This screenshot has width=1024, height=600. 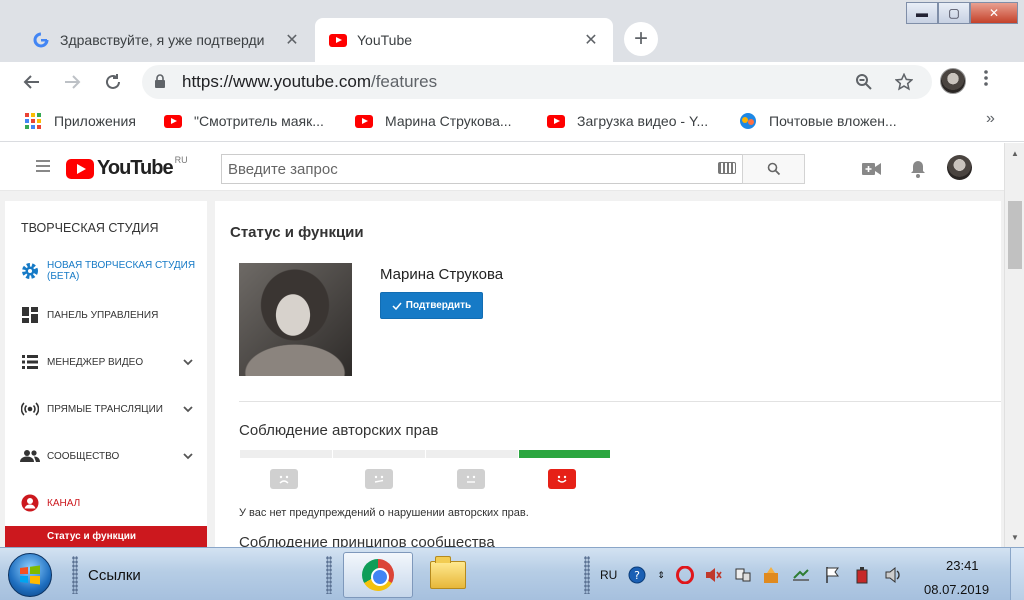 I want to click on notifications-bell-icon, so click(x=918, y=169).